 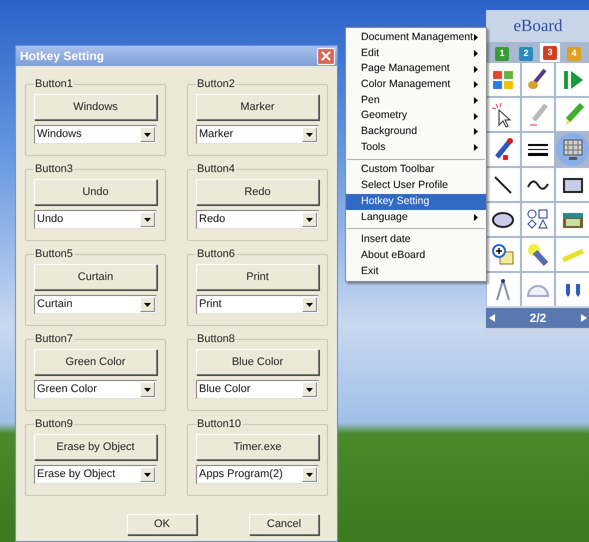 What do you see at coordinates (257, 362) in the screenshot?
I see `hotkey-button: Blue Color` at bounding box center [257, 362].